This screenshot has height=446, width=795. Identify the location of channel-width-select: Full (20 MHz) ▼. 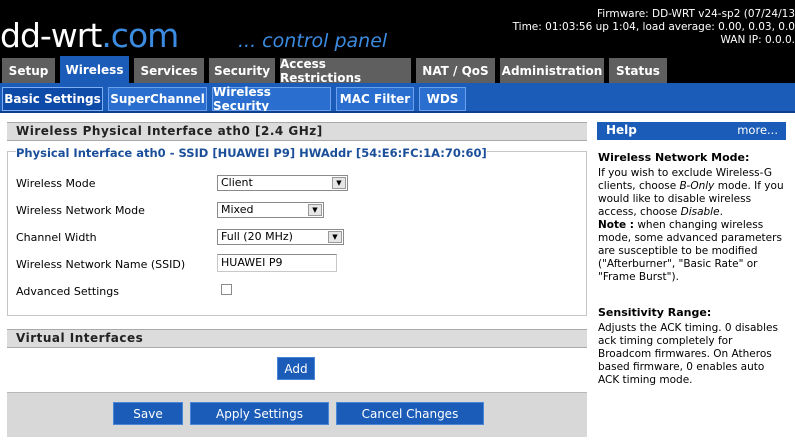
(280, 237).